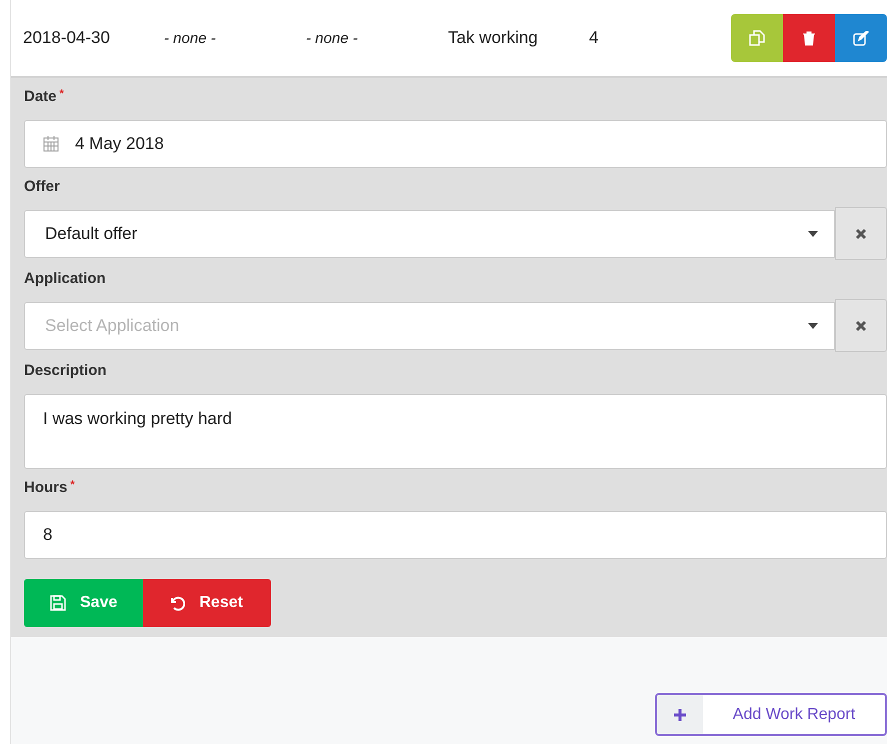 The width and height of the screenshot is (887, 744). Describe the element at coordinates (455, 535) in the screenshot. I see `hours-field: 8` at that location.